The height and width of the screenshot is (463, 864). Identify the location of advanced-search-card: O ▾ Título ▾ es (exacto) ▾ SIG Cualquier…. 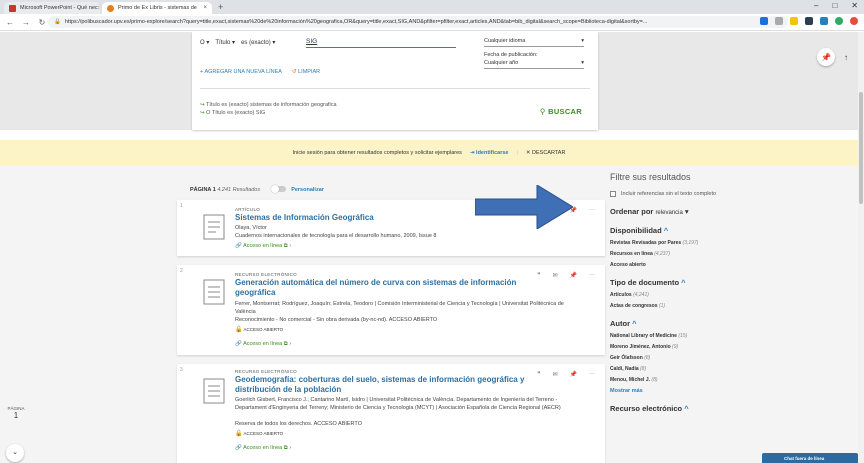
(395, 81).